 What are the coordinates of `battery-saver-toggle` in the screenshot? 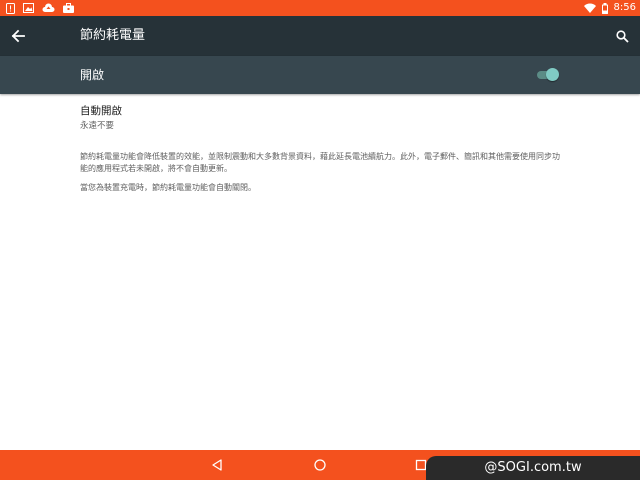 It's located at (547, 75).